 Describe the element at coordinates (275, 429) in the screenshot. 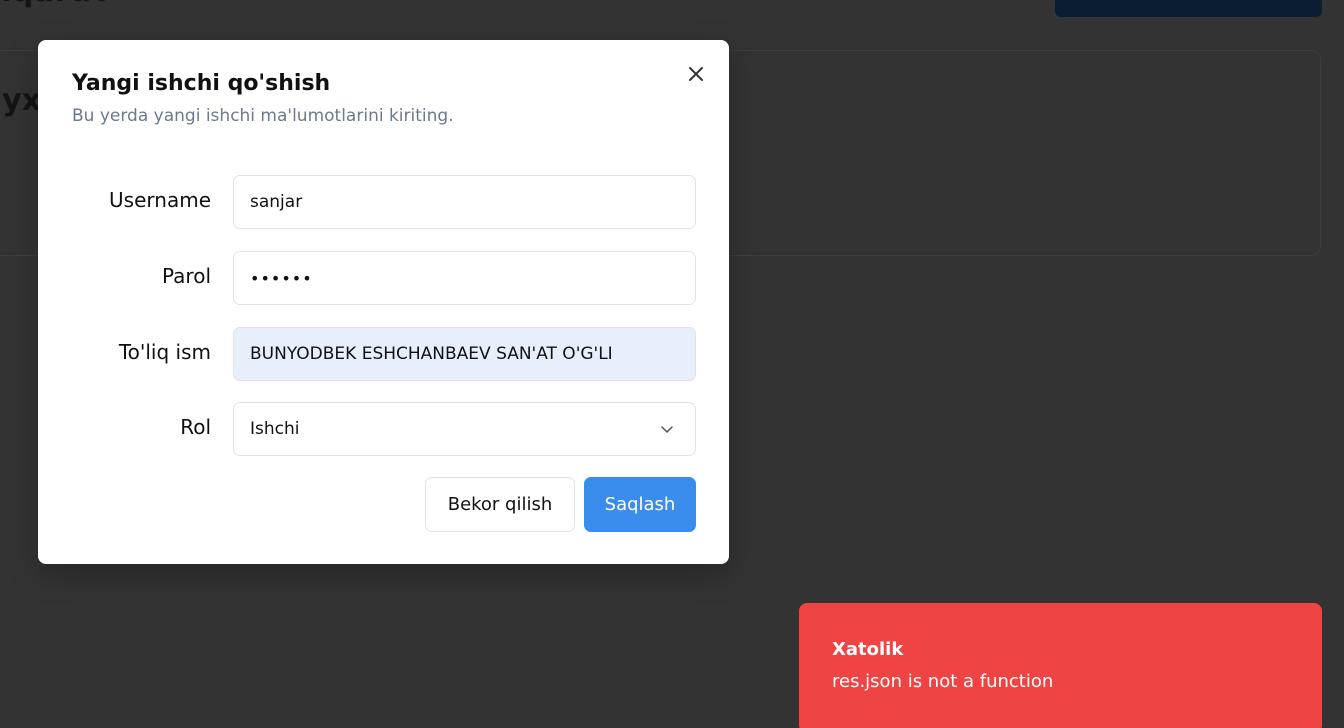

I see `role-value: Ishchi` at that location.